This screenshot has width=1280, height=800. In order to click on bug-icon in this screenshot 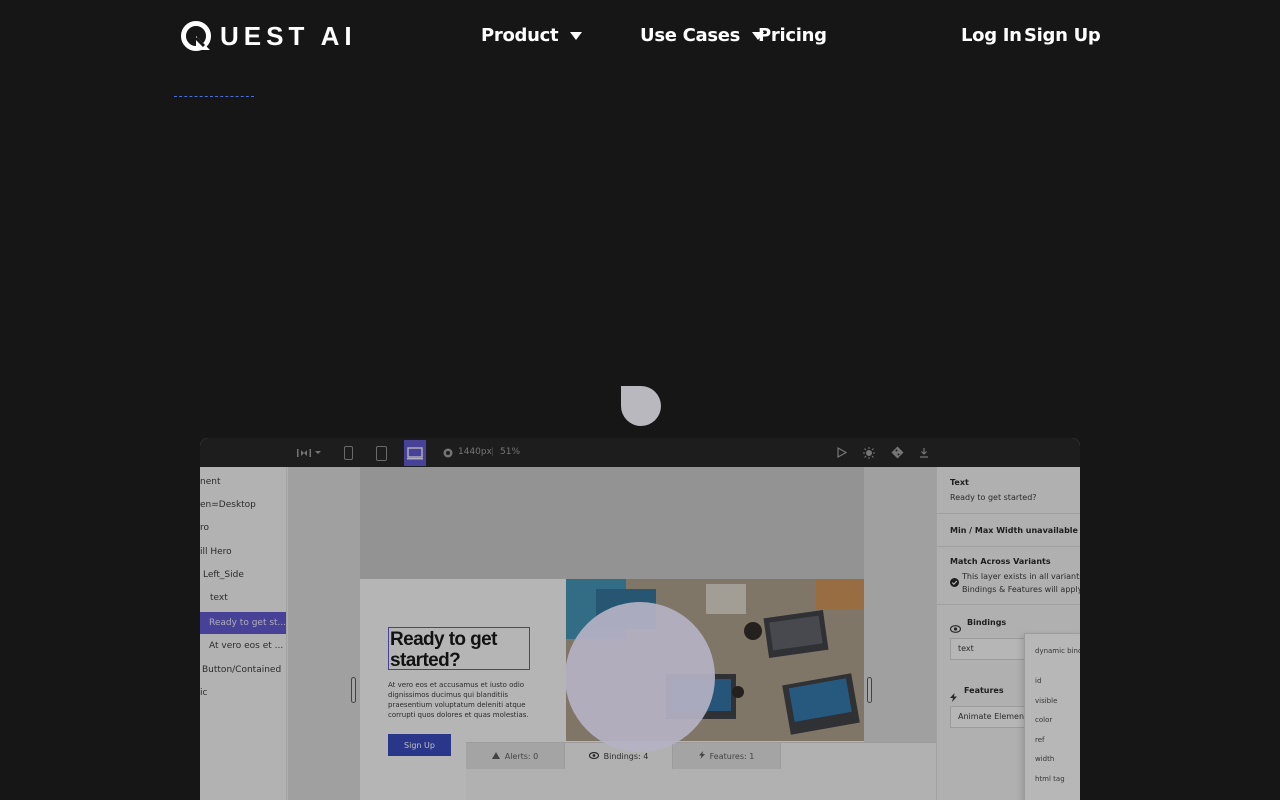, I will do `click(869, 452)`.